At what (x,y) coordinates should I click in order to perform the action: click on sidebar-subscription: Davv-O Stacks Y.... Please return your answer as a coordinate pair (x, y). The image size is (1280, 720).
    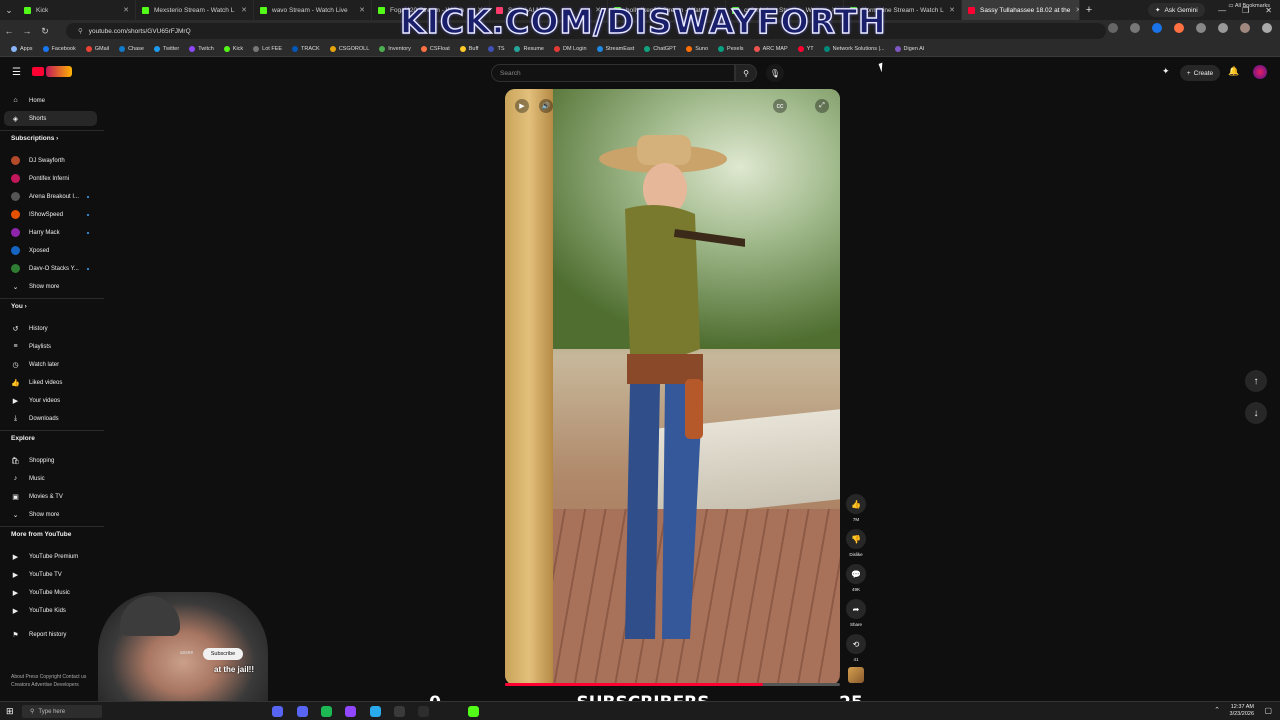
    Looking at the image, I should click on (50, 268).